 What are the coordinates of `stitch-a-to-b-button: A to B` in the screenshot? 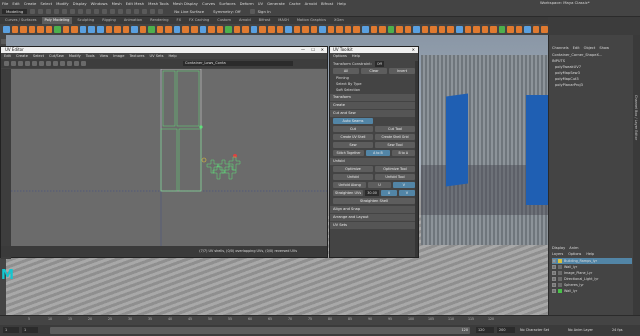 It's located at (378, 153).